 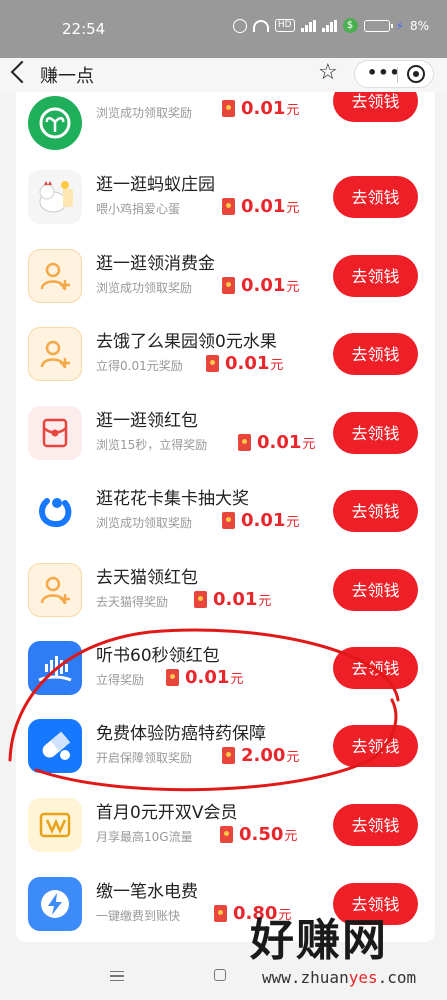 I want to click on reward-value: 0.50, so click(x=261, y=834).